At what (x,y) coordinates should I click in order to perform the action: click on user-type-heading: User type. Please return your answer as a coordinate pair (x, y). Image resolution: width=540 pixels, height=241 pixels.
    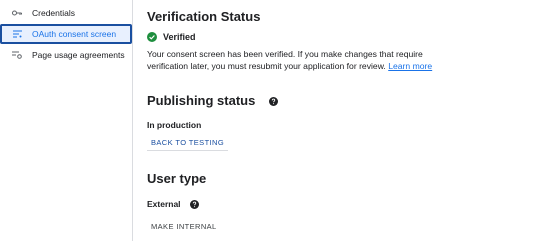
    Looking at the image, I should click on (177, 178).